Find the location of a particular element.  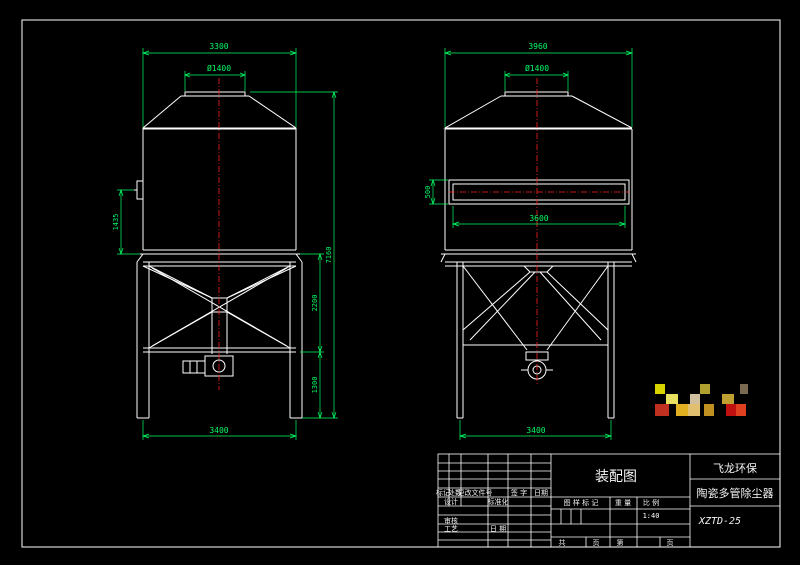

side-dim-inlet-height: 500 is located at coordinates (428, 192).